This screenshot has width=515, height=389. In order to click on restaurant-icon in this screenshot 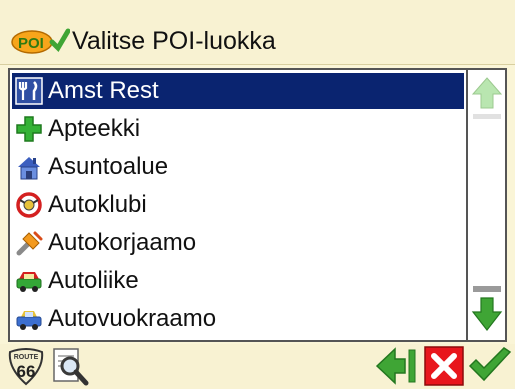, I will do `click(29, 91)`.